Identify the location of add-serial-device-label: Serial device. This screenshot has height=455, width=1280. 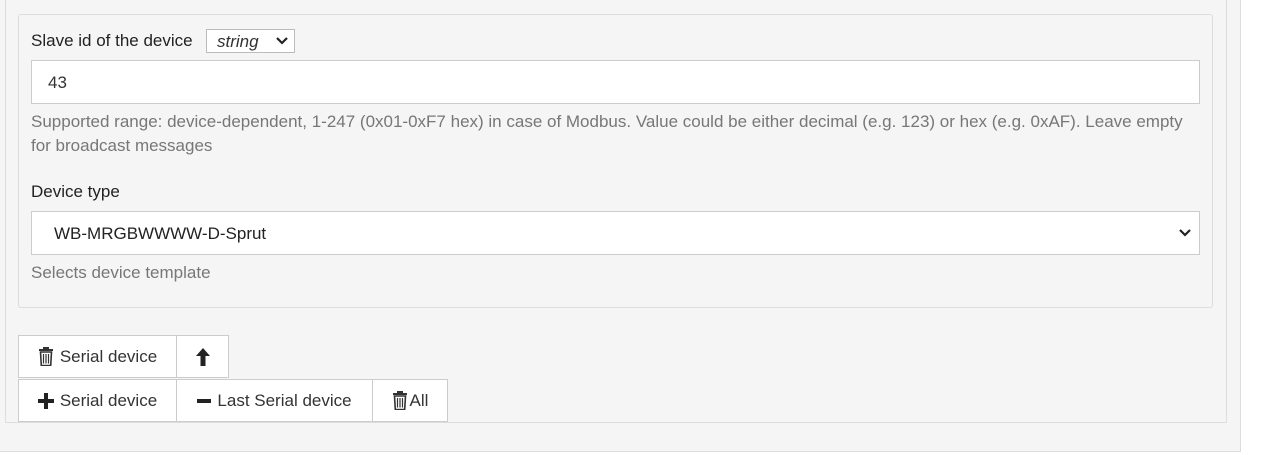
(108, 400).